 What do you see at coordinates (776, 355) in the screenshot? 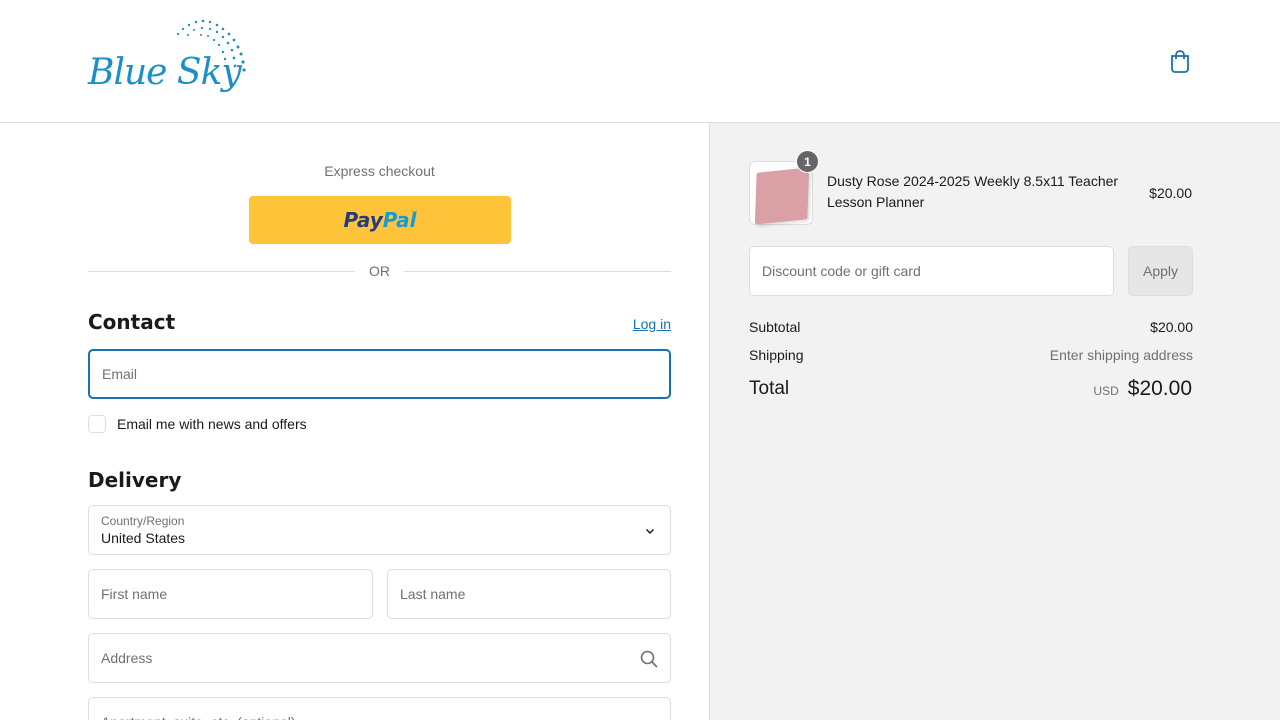
I see `shipping-label: Shipping` at bounding box center [776, 355].